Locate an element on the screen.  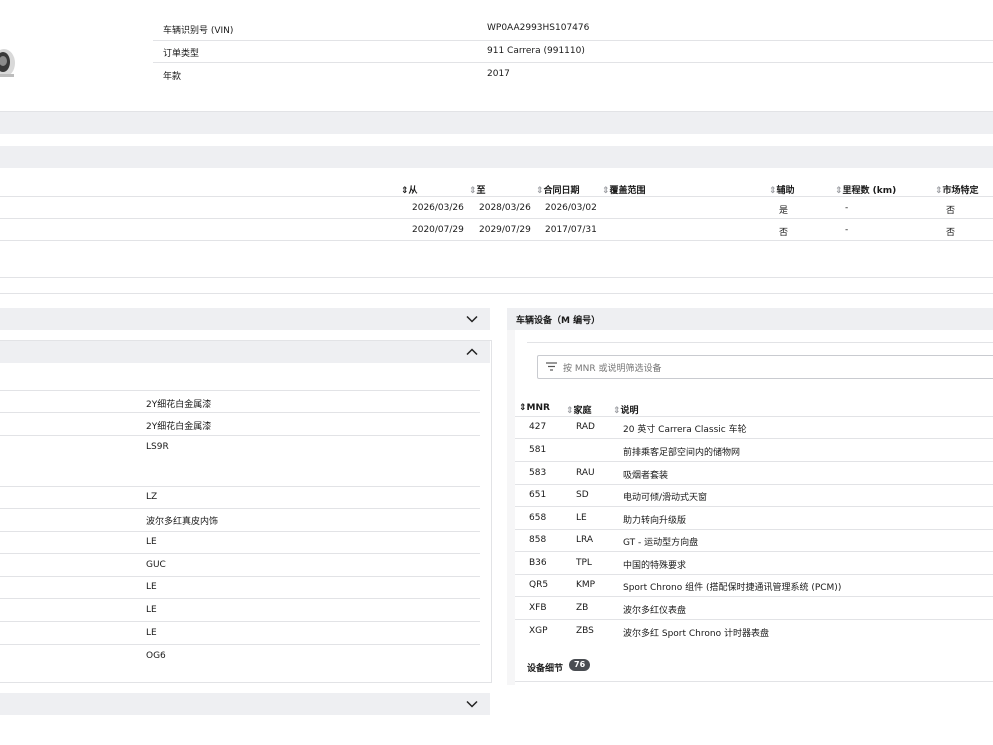
equipment-description: GT - 运动型方向盘 is located at coordinates (661, 543).